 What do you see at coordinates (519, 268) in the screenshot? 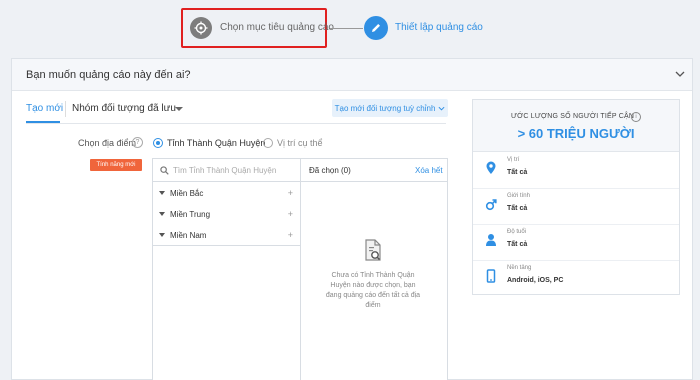
I see `estimate-row-label: Nền tảng` at bounding box center [519, 268].